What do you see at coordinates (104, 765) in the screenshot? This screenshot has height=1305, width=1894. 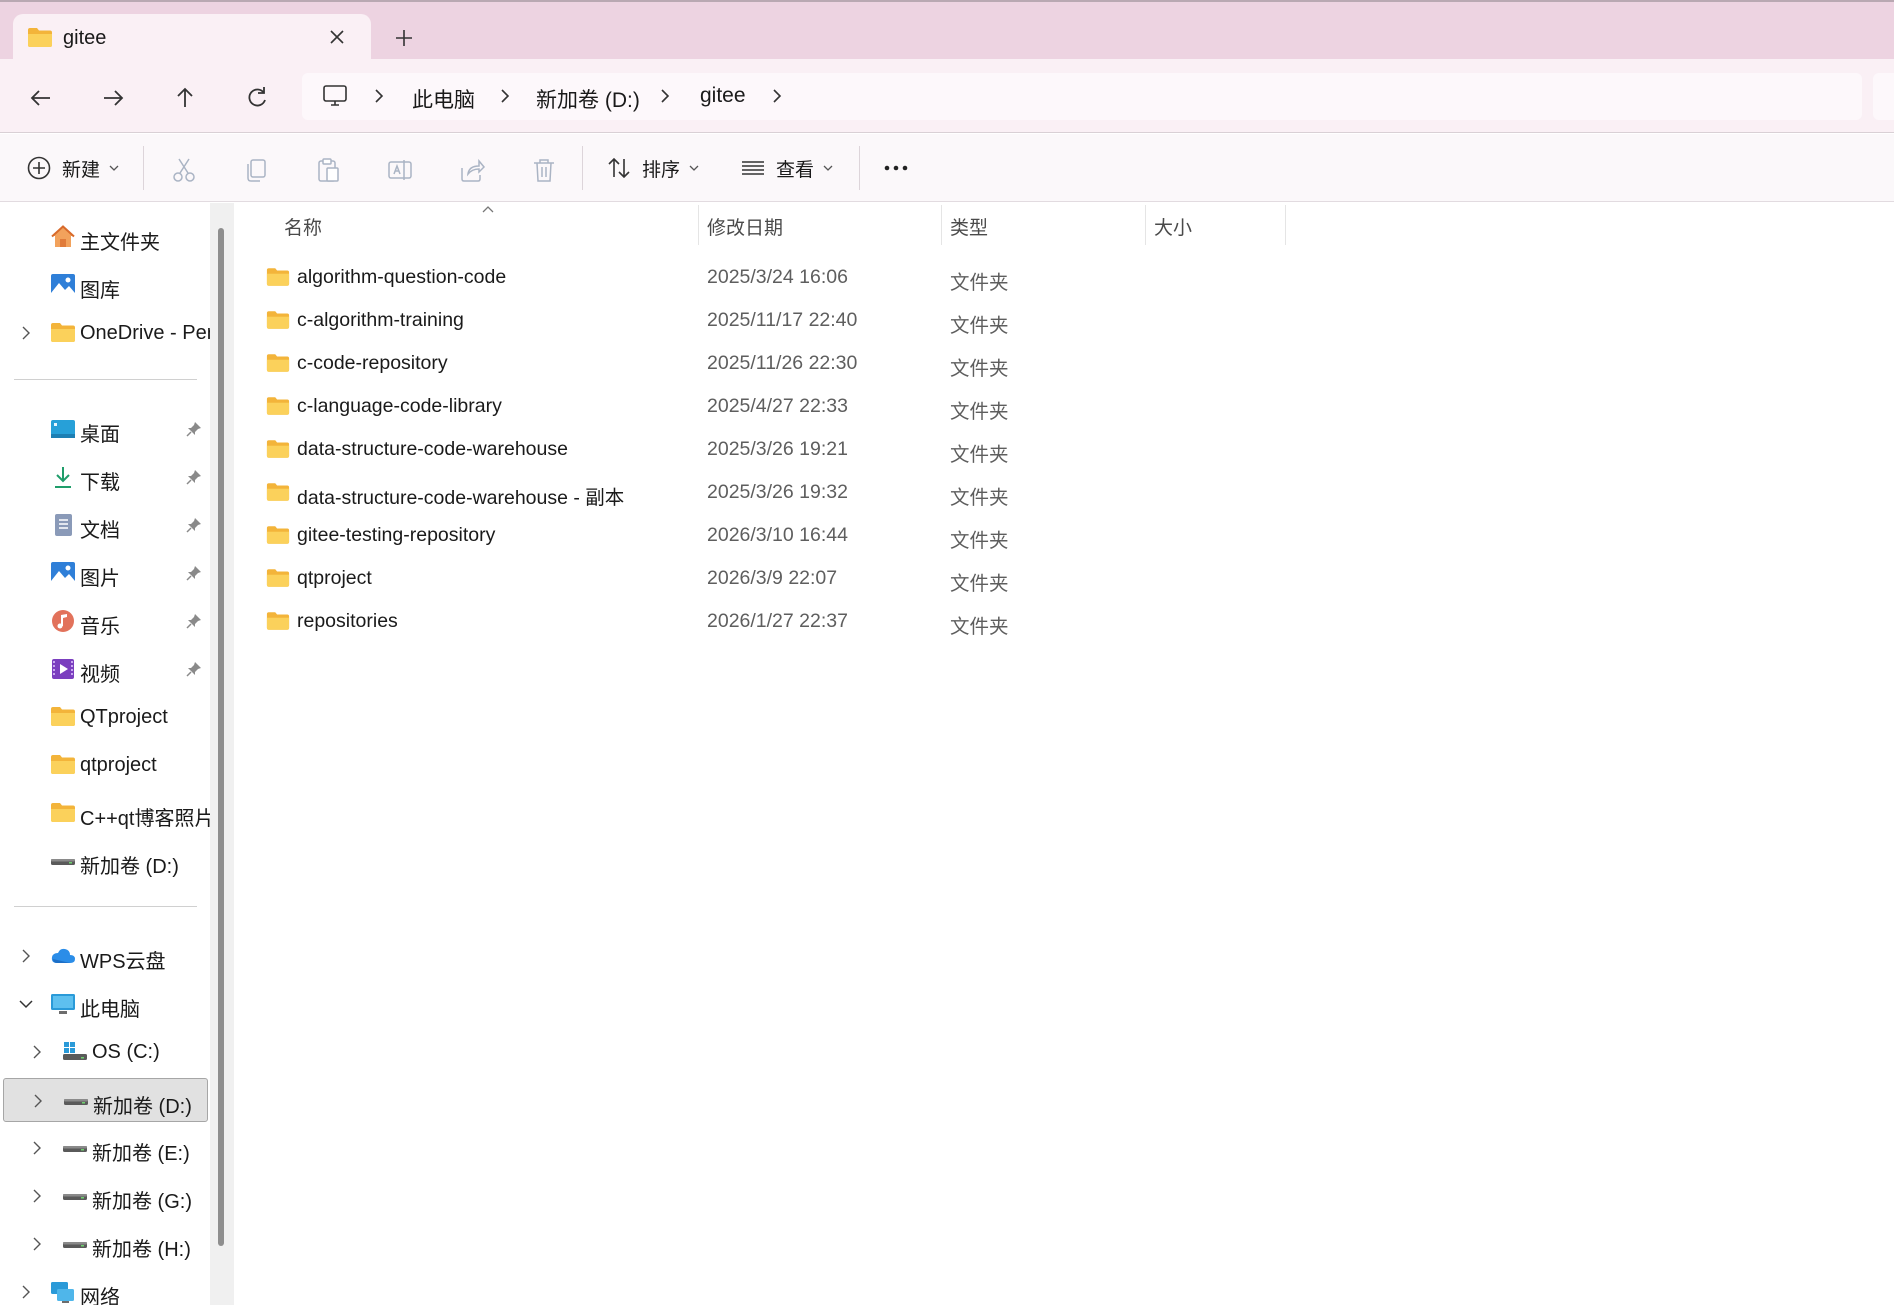 I see `sidebar-item-qtproject: qtproject` at bounding box center [104, 765].